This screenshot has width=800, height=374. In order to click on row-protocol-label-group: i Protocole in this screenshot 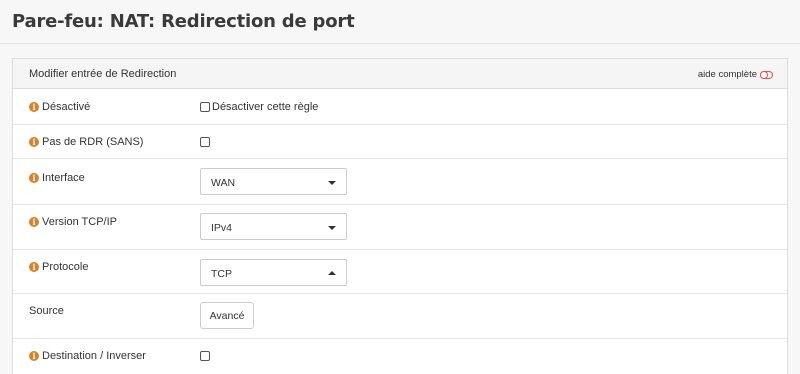, I will do `click(58, 267)`.